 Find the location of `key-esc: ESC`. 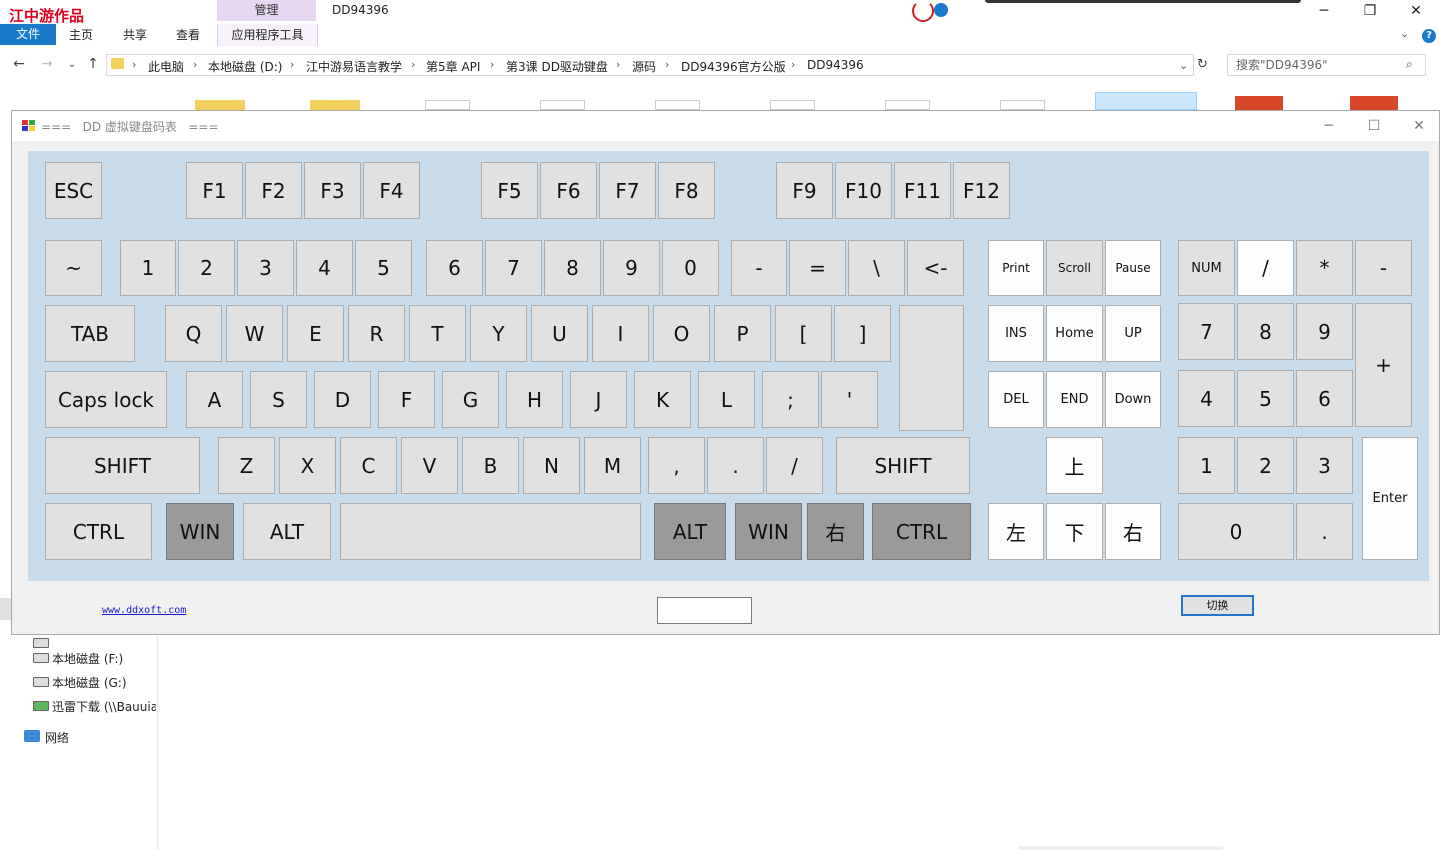

key-esc: ESC is located at coordinates (73, 190).